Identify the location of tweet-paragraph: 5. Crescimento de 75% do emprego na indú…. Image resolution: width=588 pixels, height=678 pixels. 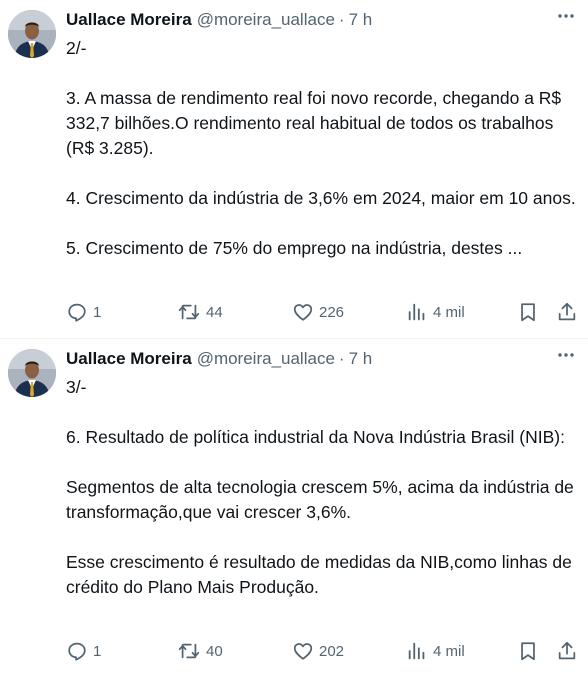
(294, 248).